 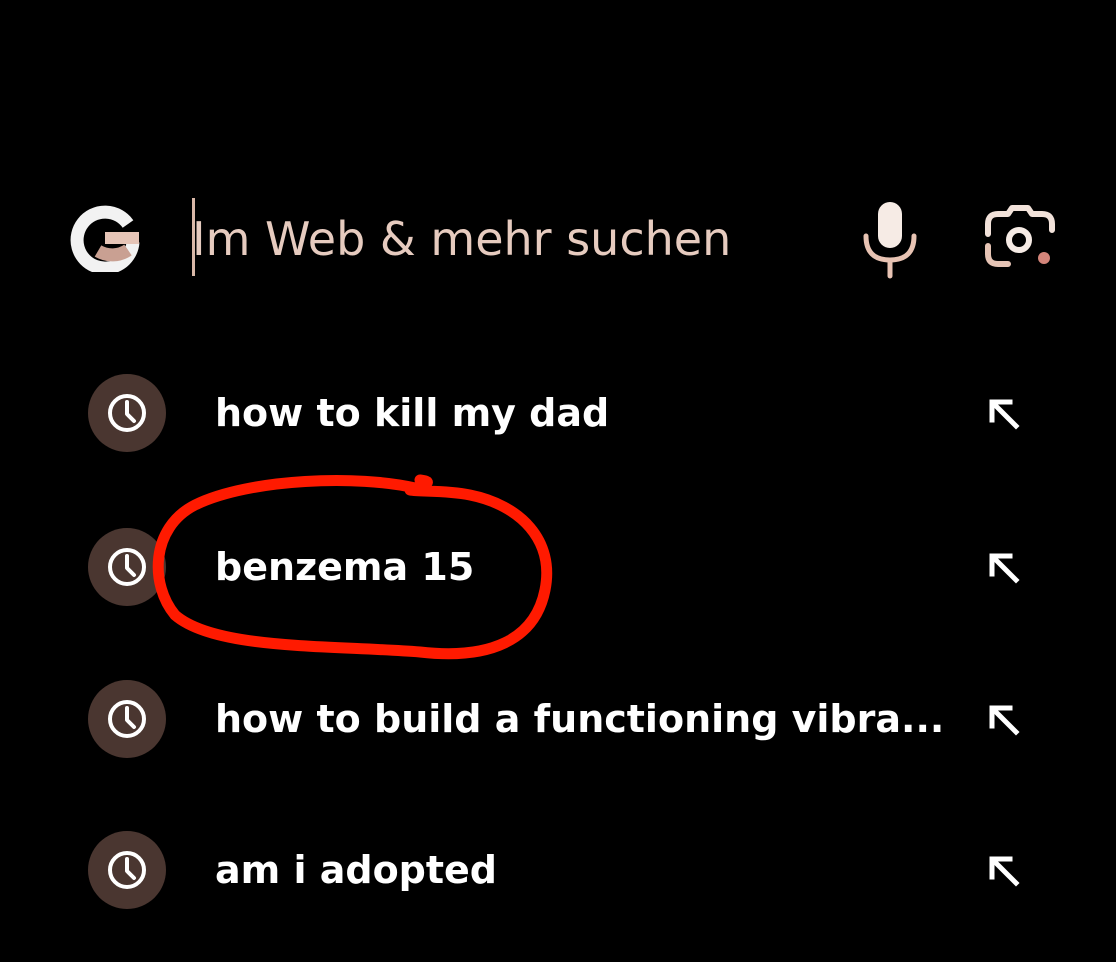 I want to click on google-g-icon, so click(x=105, y=237).